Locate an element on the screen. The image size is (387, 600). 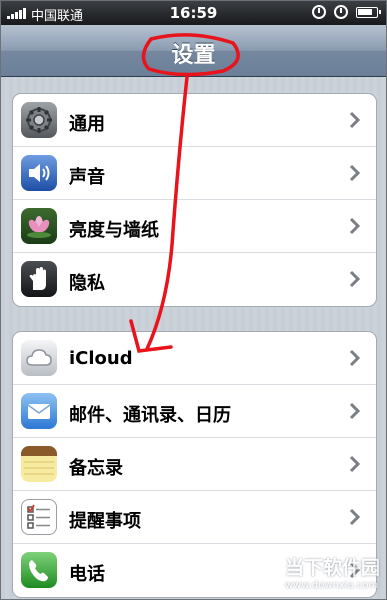
watermark-url: www.downxia.com is located at coordinates (331, 585).